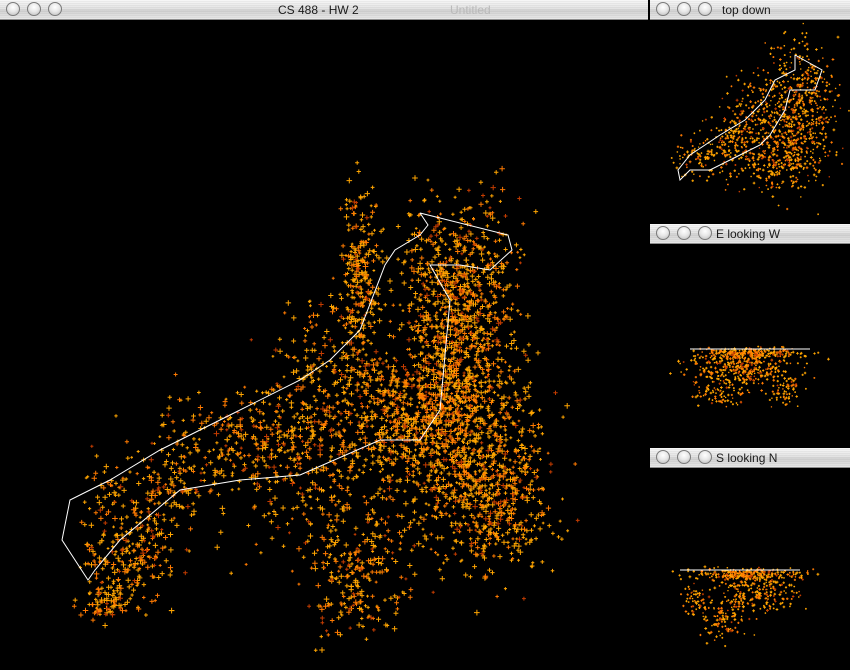 The image size is (850, 670). Describe the element at coordinates (747, 458) in the screenshot. I see `s-looking-n-title: S looking N` at that location.